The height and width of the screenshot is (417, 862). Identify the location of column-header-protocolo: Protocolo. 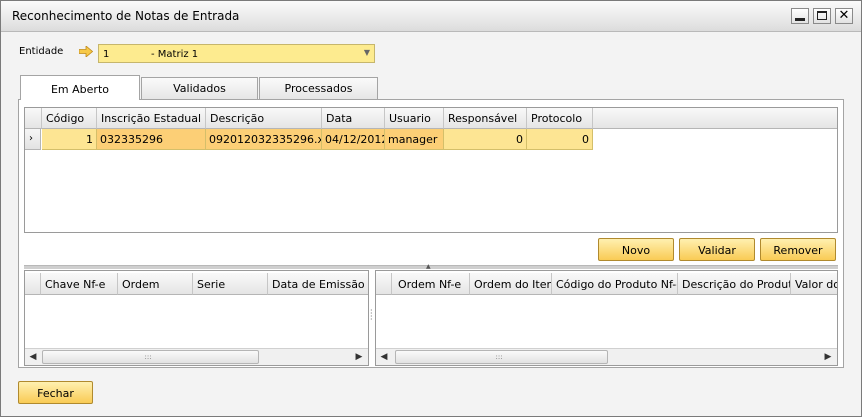
(560, 118).